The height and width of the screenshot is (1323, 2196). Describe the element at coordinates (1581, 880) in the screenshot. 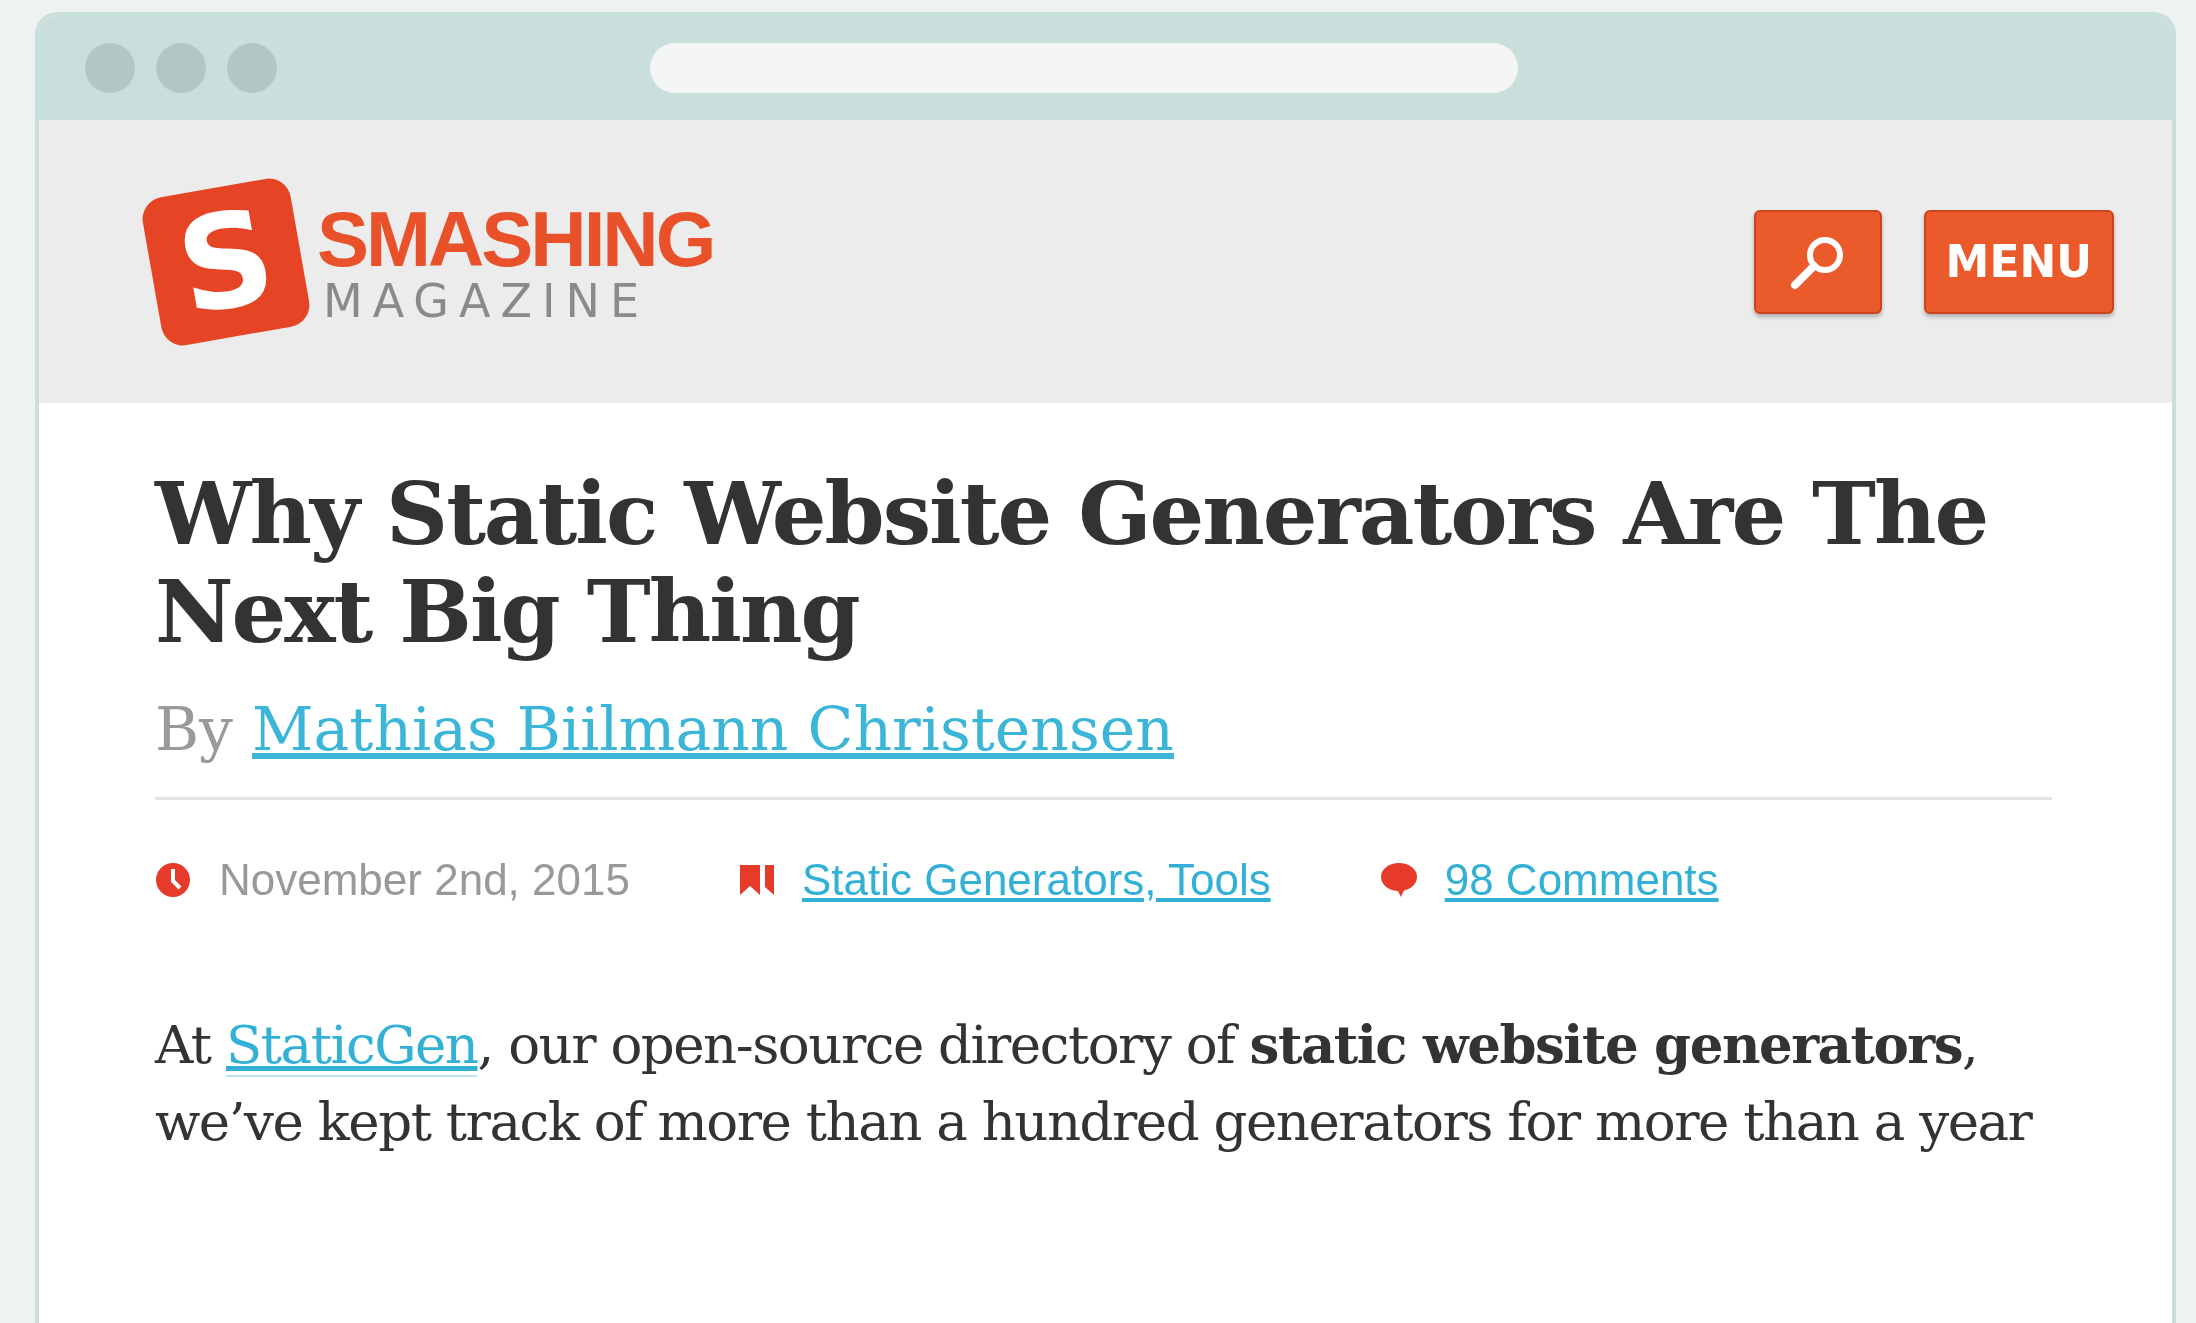

I see `comments-link: 98 Comments` at that location.